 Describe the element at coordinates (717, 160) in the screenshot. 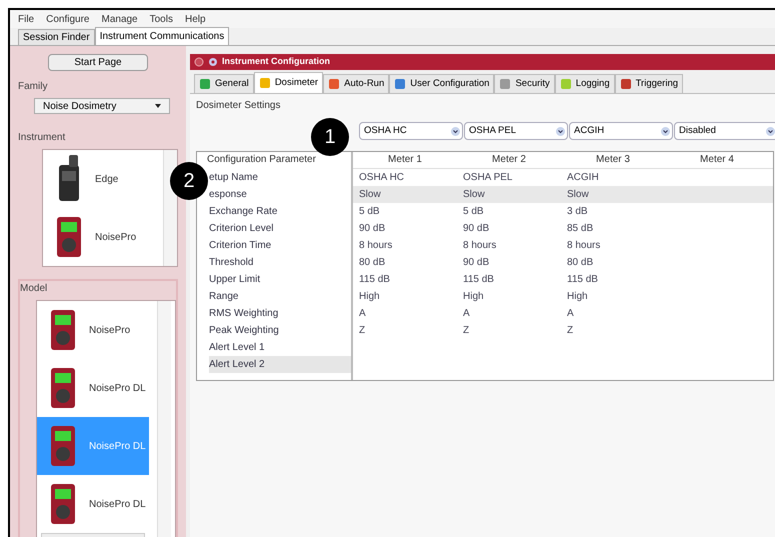

I see `column-header: Meter 4` at that location.